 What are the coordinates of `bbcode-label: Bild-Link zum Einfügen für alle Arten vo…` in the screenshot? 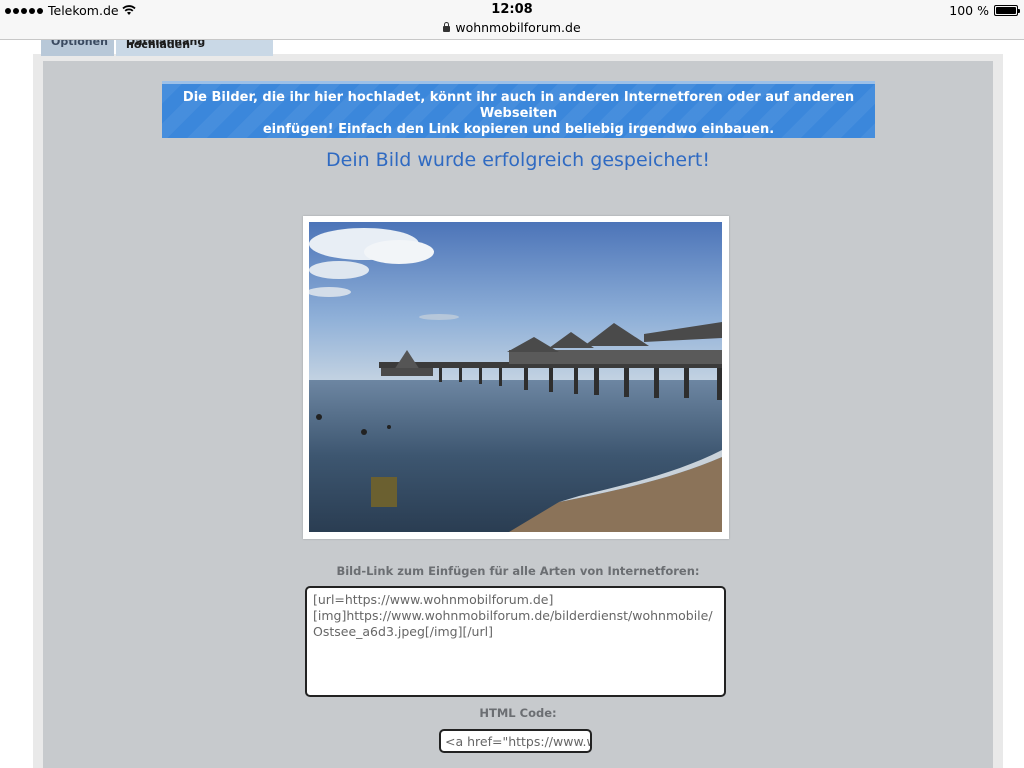 It's located at (518, 571).